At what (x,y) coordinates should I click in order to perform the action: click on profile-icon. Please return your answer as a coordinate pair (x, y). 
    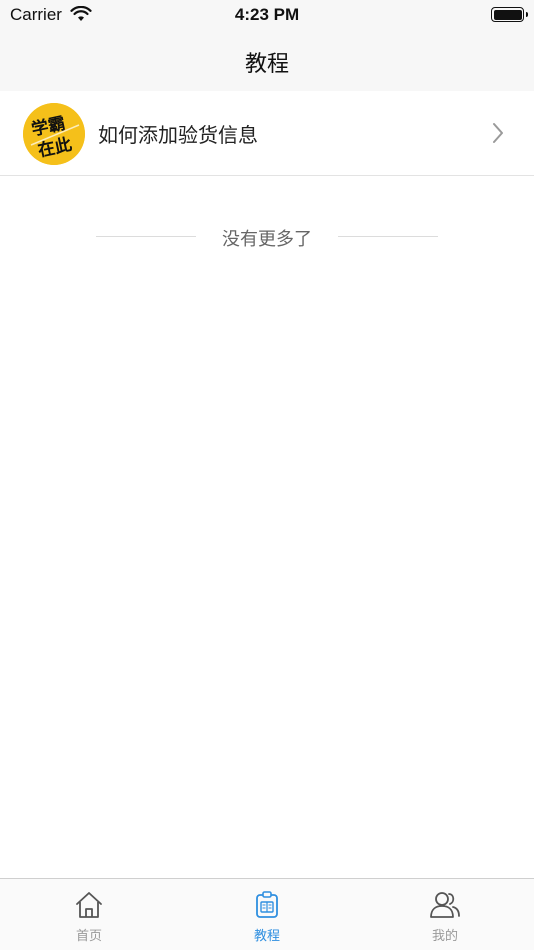
    Looking at the image, I should click on (445, 905).